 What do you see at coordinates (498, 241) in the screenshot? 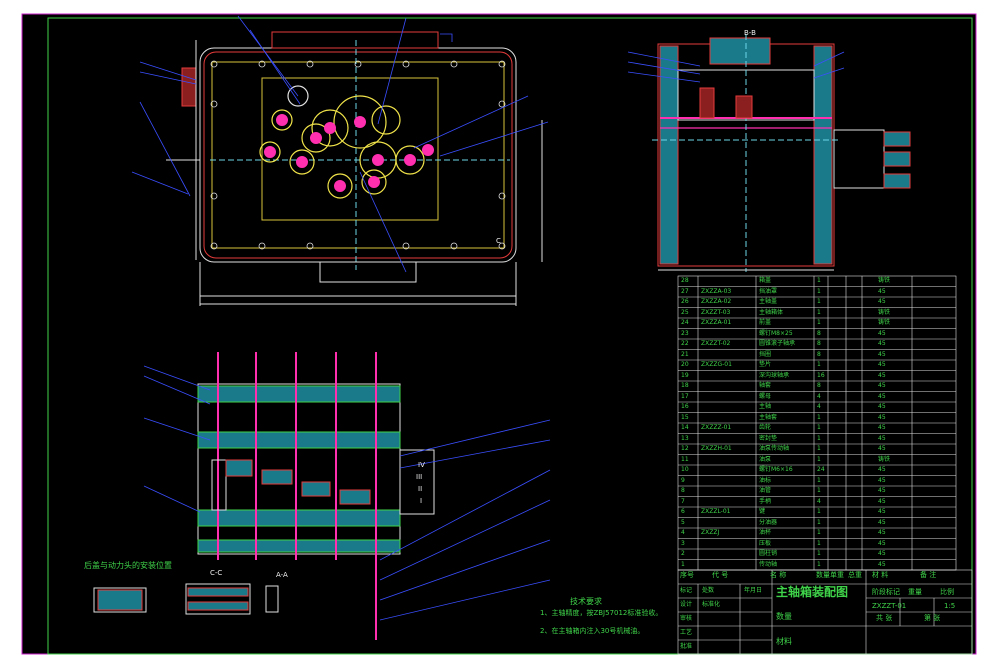
I see `section-c-mark: C` at bounding box center [498, 241].